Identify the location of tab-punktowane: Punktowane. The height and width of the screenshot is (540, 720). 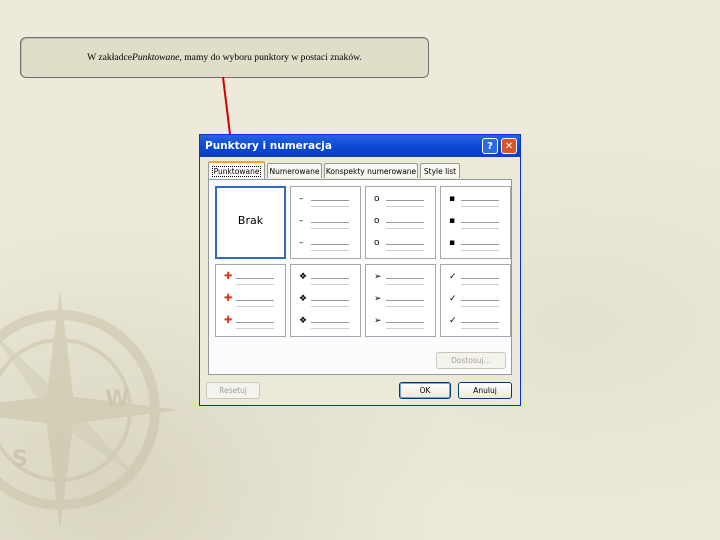
(236, 170).